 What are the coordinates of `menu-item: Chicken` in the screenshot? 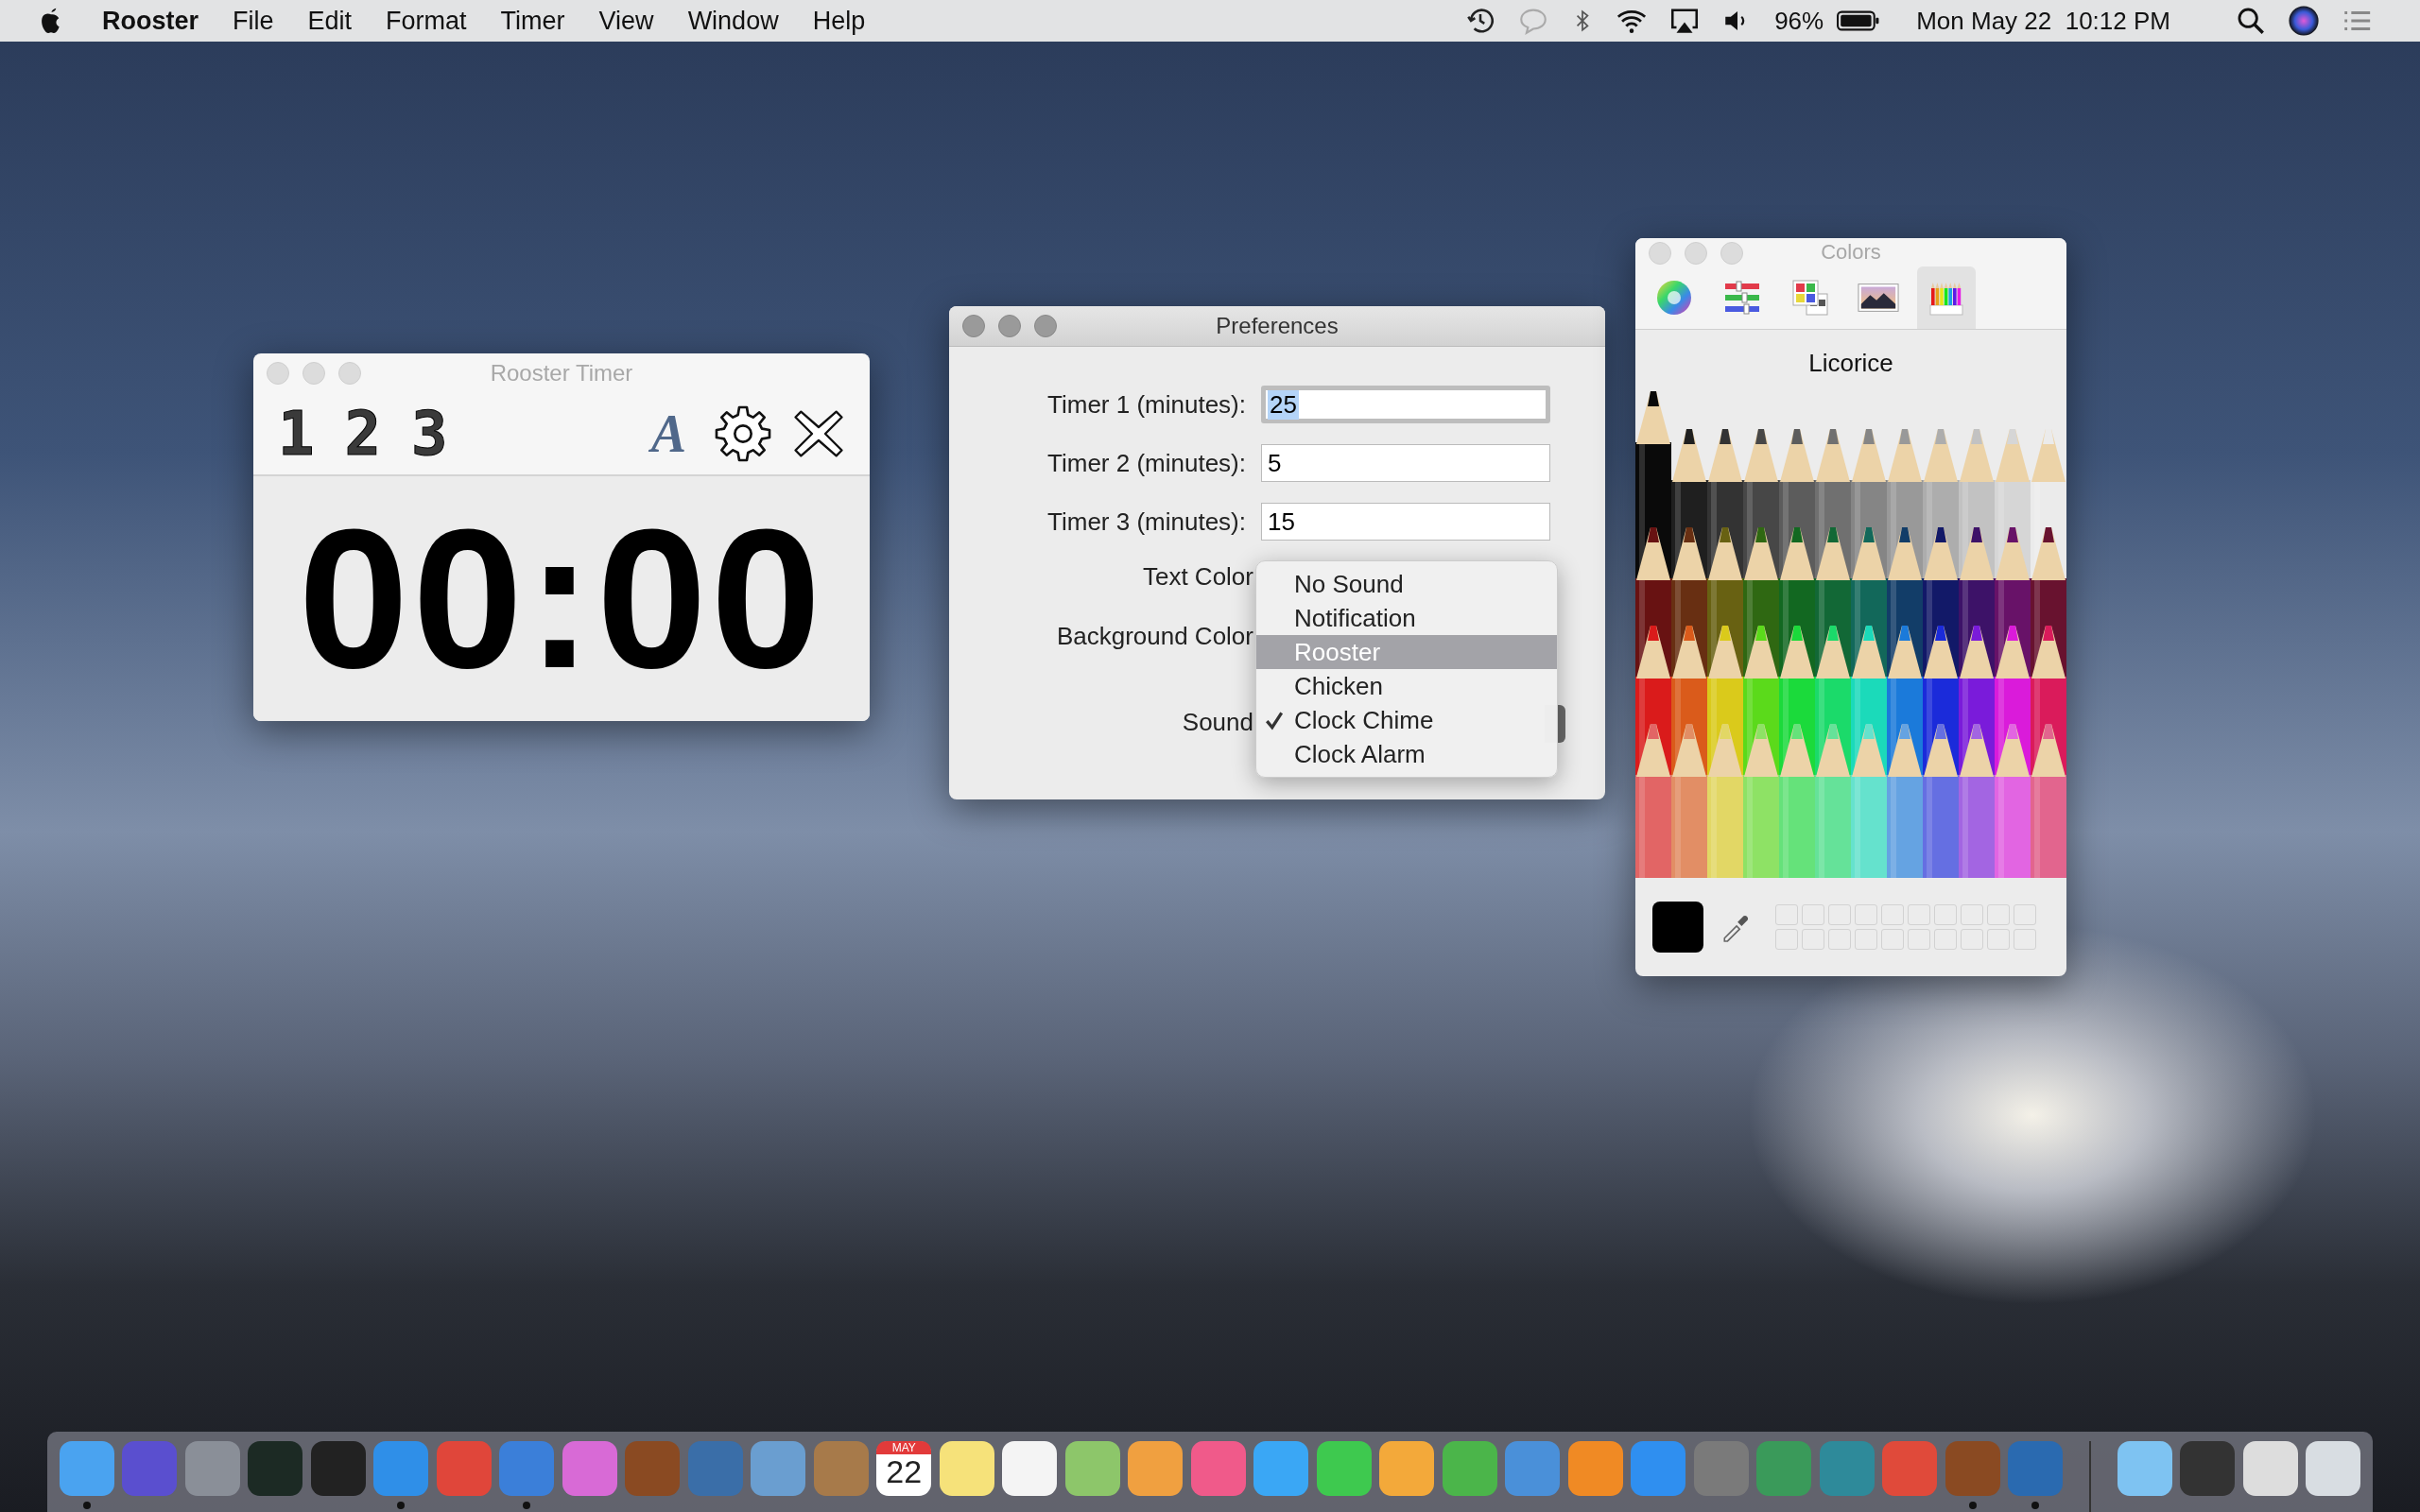 It's located at (1406, 686).